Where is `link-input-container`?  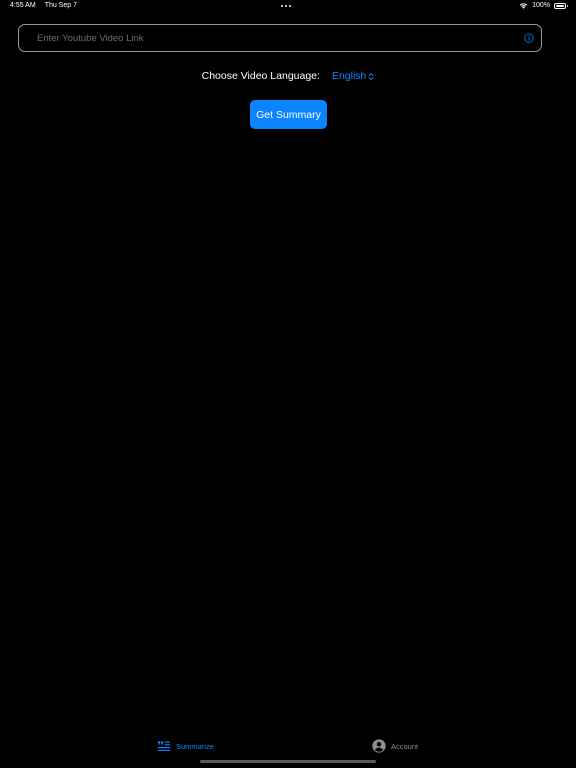
link-input-container is located at coordinates (280, 38).